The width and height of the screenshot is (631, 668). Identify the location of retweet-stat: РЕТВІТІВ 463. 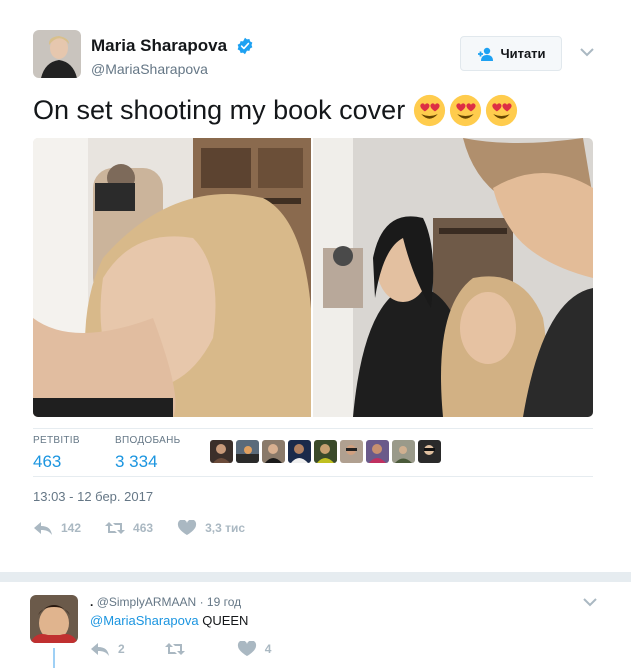
(56, 453).